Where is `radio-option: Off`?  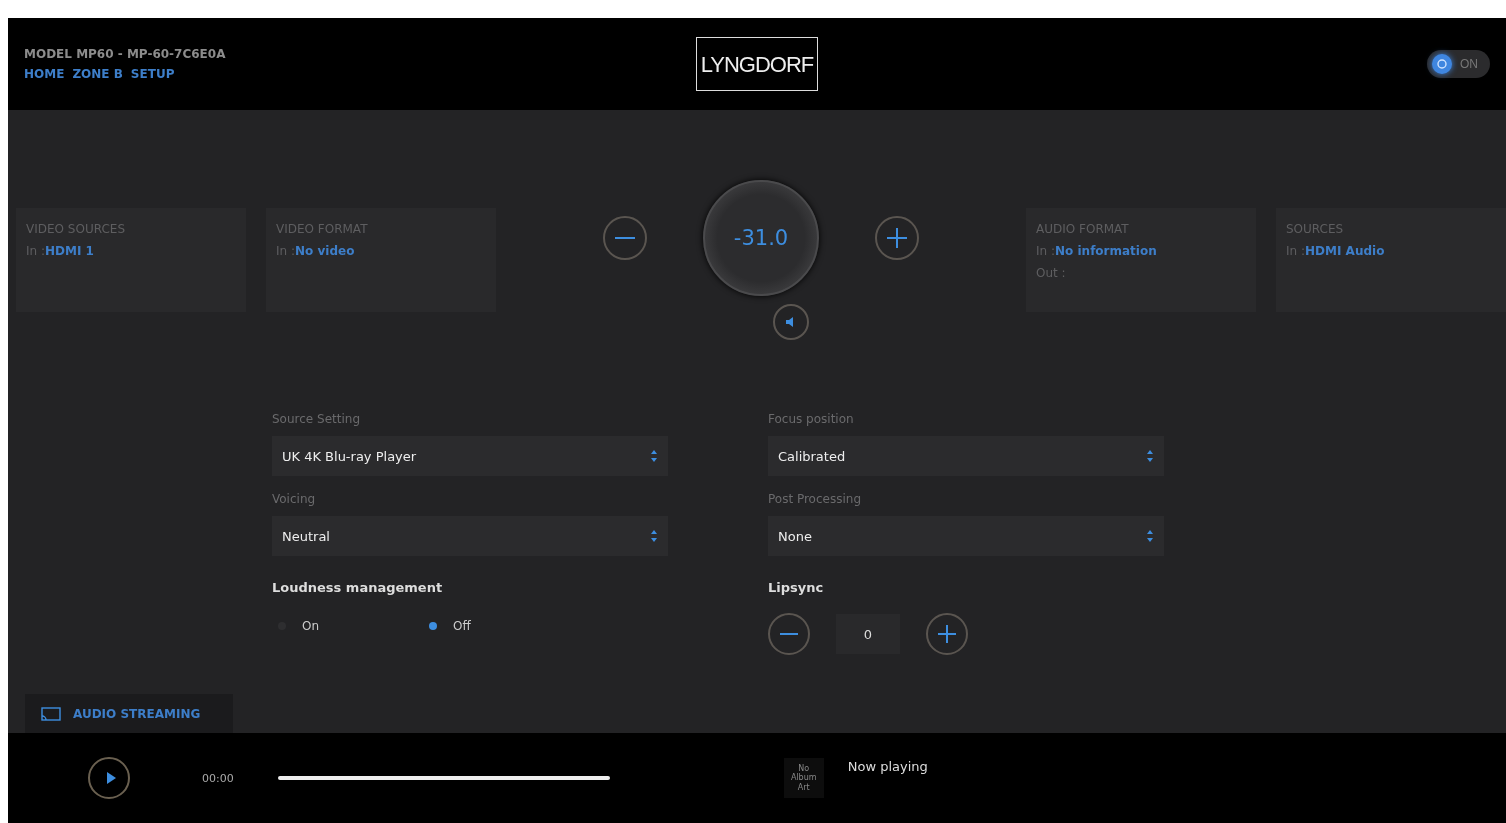 radio-option: Off is located at coordinates (450, 626).